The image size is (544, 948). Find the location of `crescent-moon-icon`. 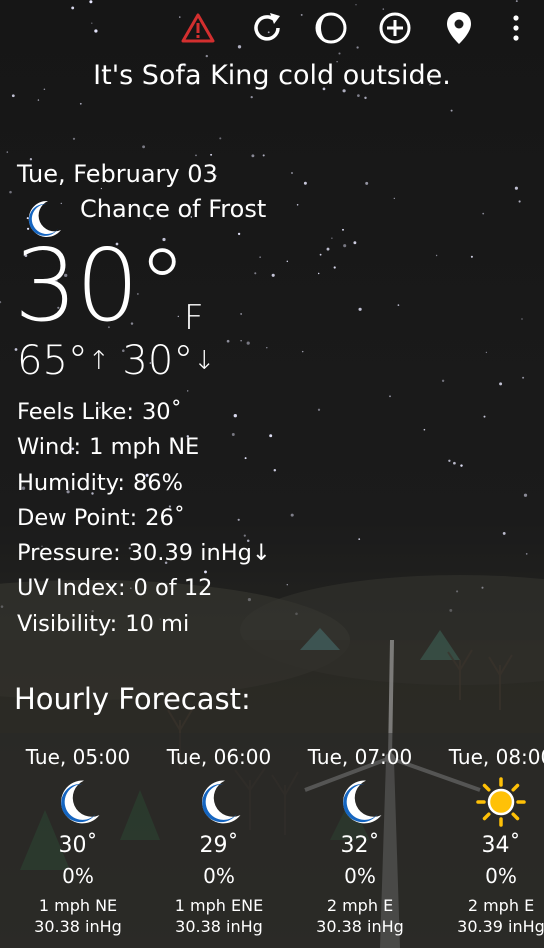

crescent-moon-icon is located at coordinates (78, 802).